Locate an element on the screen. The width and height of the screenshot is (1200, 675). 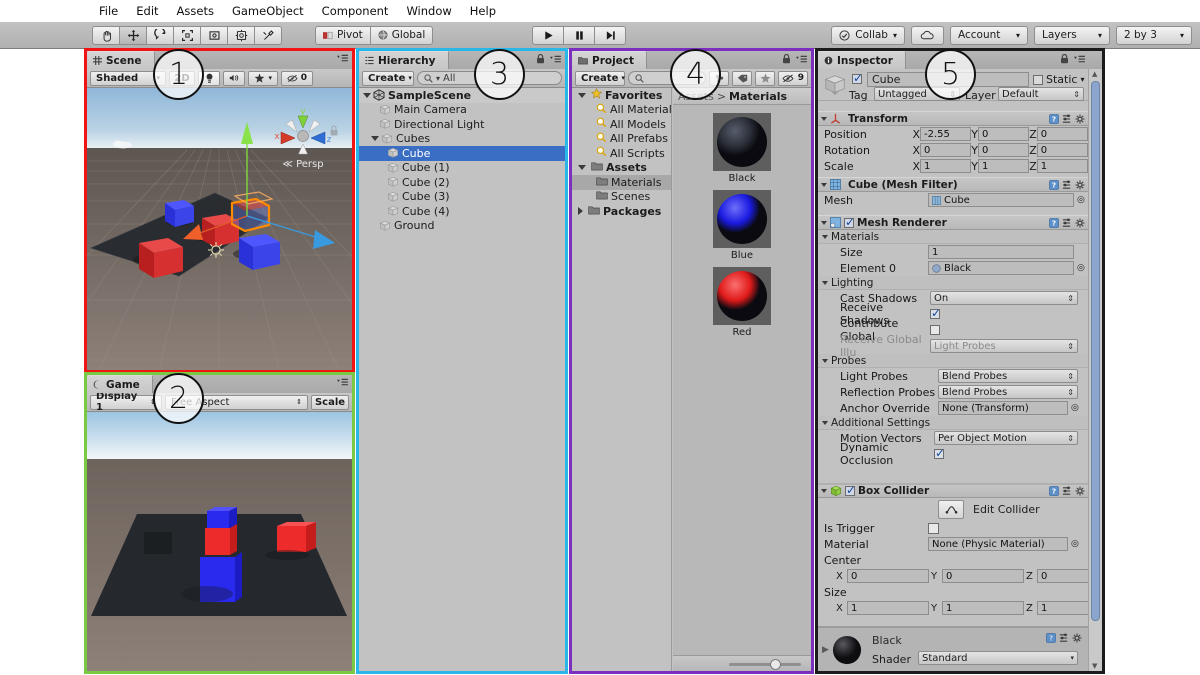
mesh-object-field: Cube is located at coordinates (1001, 200).